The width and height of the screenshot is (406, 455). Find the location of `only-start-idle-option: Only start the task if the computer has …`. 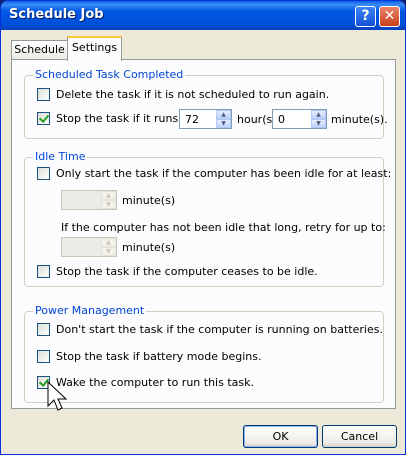

only-start-idle-option: Only start the task if the computer has … is located at coordinates (214, 173).